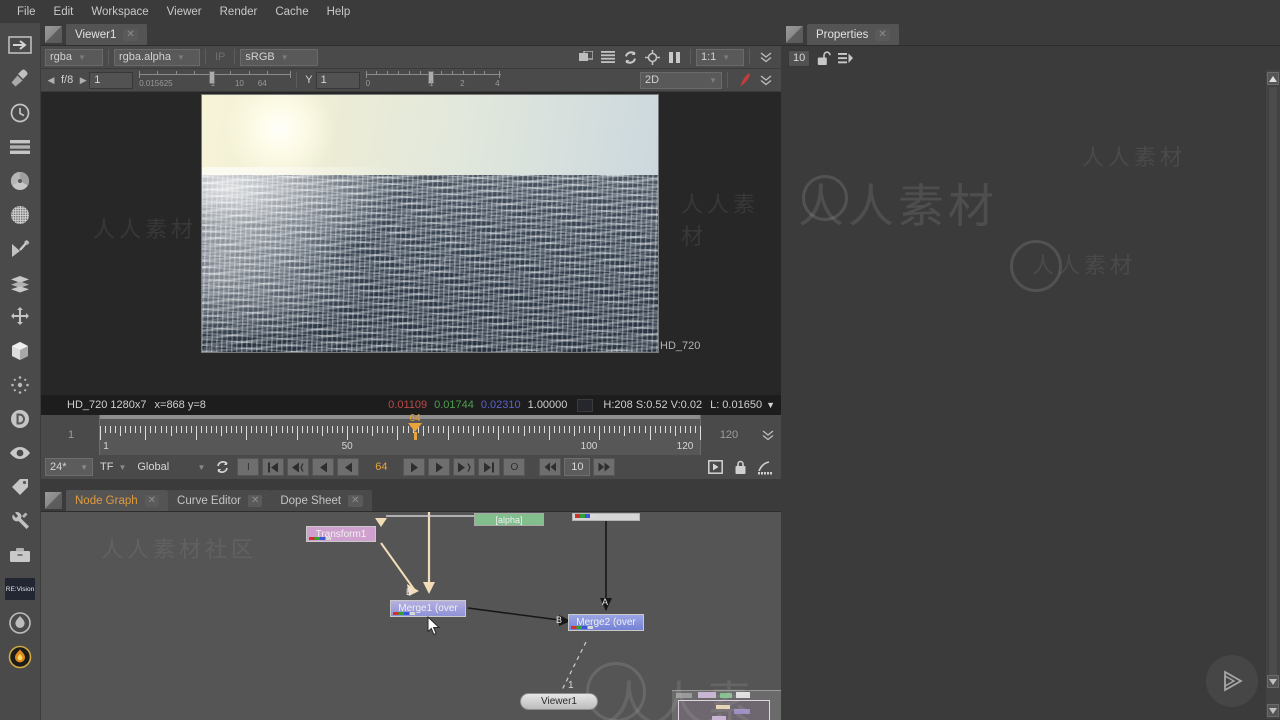  I want to click on next-frame-button, so click(439, 467).